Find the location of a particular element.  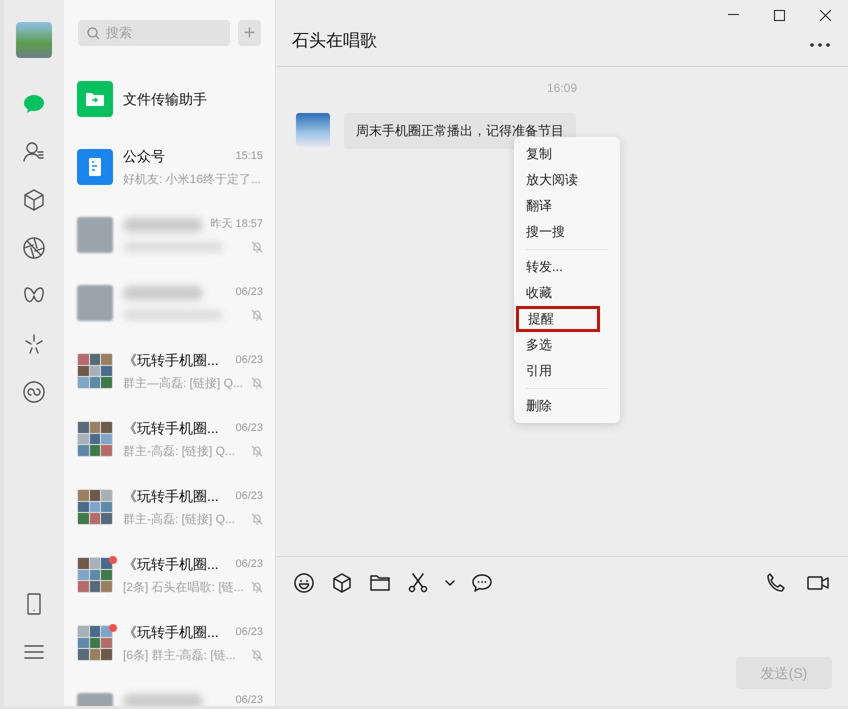

more-icon is located at coordinates (820, 45).